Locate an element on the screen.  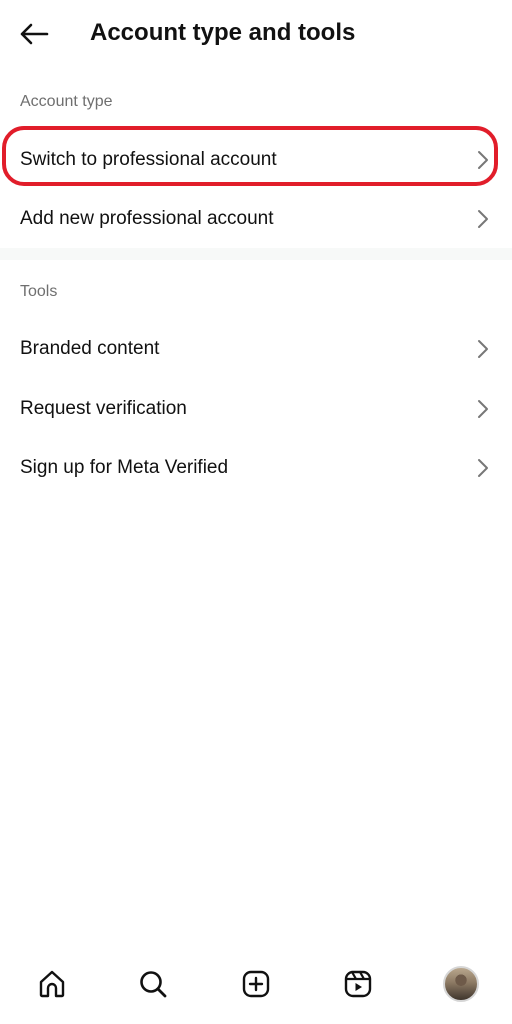
nav-profile is located at coordinates (461, 984).